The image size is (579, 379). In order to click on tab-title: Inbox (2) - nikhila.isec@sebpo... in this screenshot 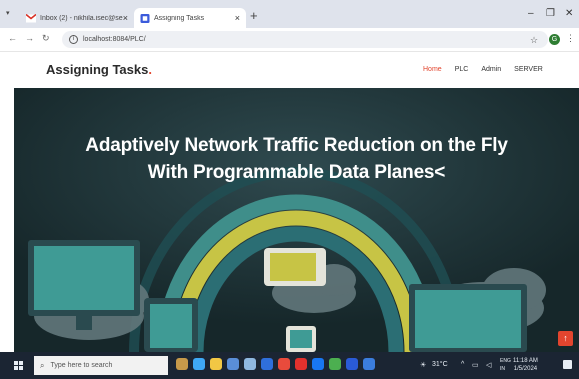, I will do `click(81, 18)`.